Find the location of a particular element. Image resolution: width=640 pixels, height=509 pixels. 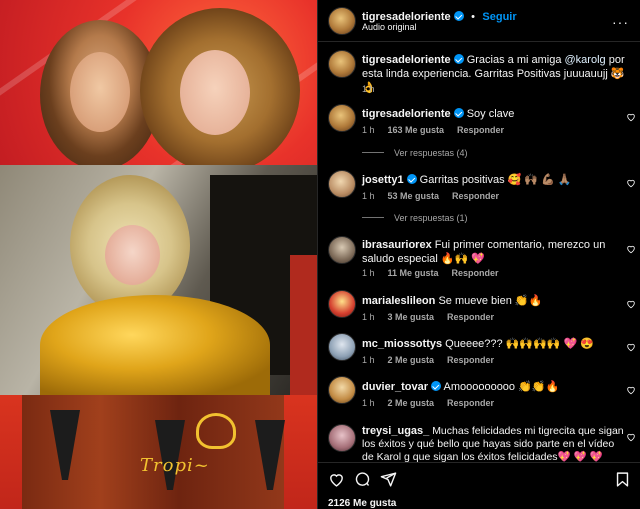

comment-likes: 11 Me gusta is located at coordinates (413, 273).